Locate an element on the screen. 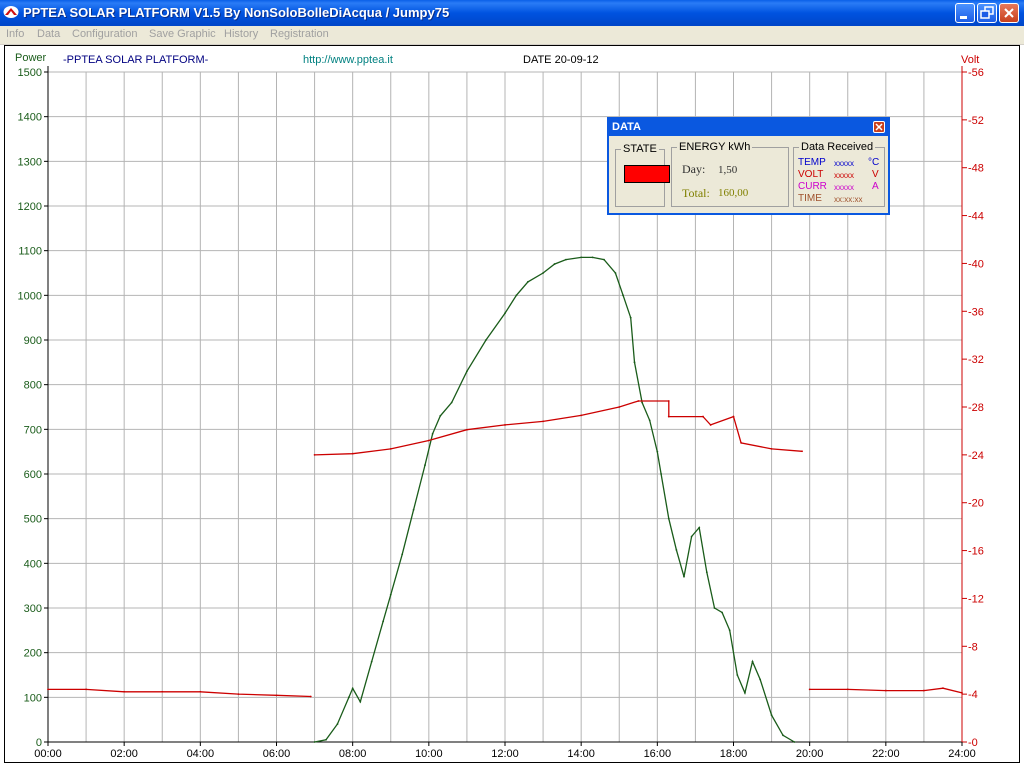  left-tick-label: 500 is located at coordinates (33, 520).